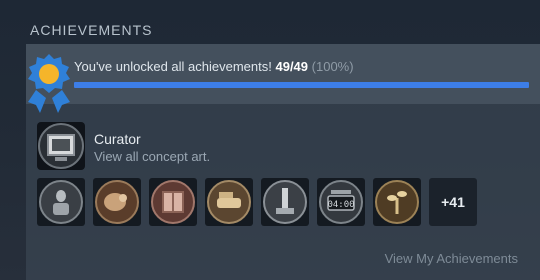  I want to click on featured-achievement-name: Curator, so click(117, 139).